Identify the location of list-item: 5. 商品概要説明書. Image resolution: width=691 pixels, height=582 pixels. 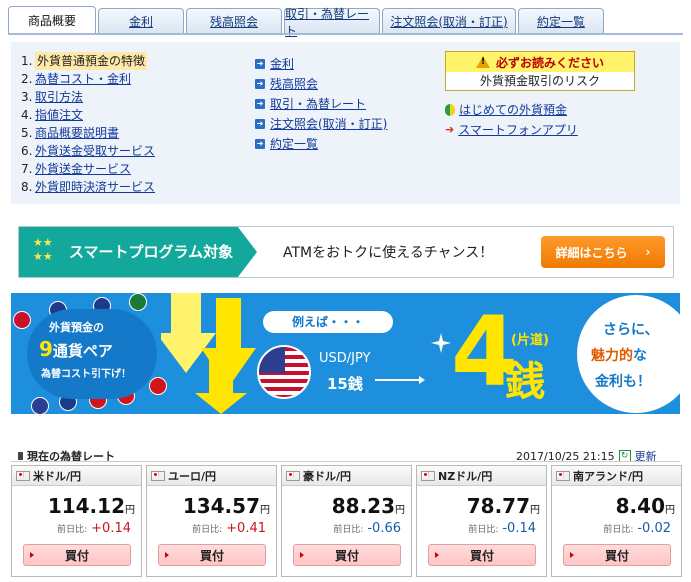
(70, 133).